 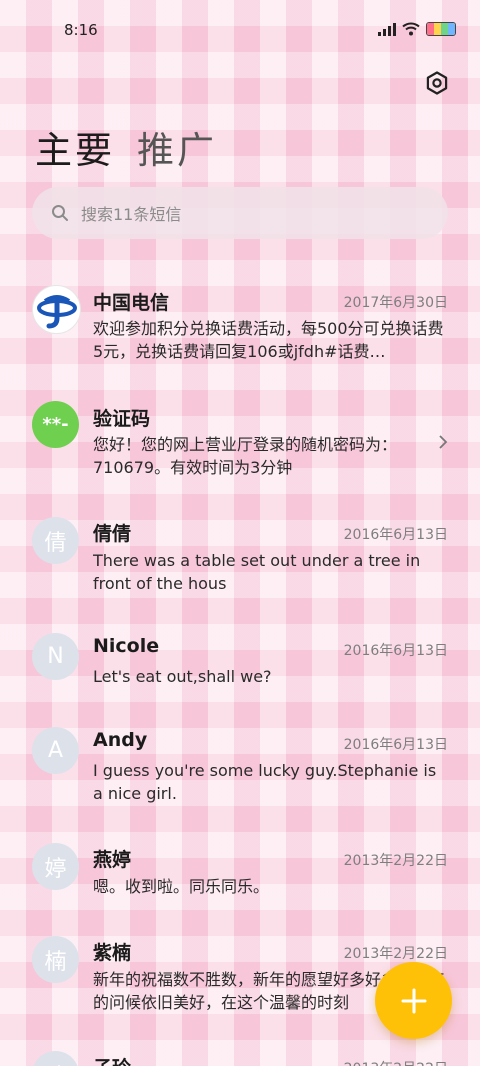 I want to click on contact-name: 紫楠, so click(x=112, y=953).